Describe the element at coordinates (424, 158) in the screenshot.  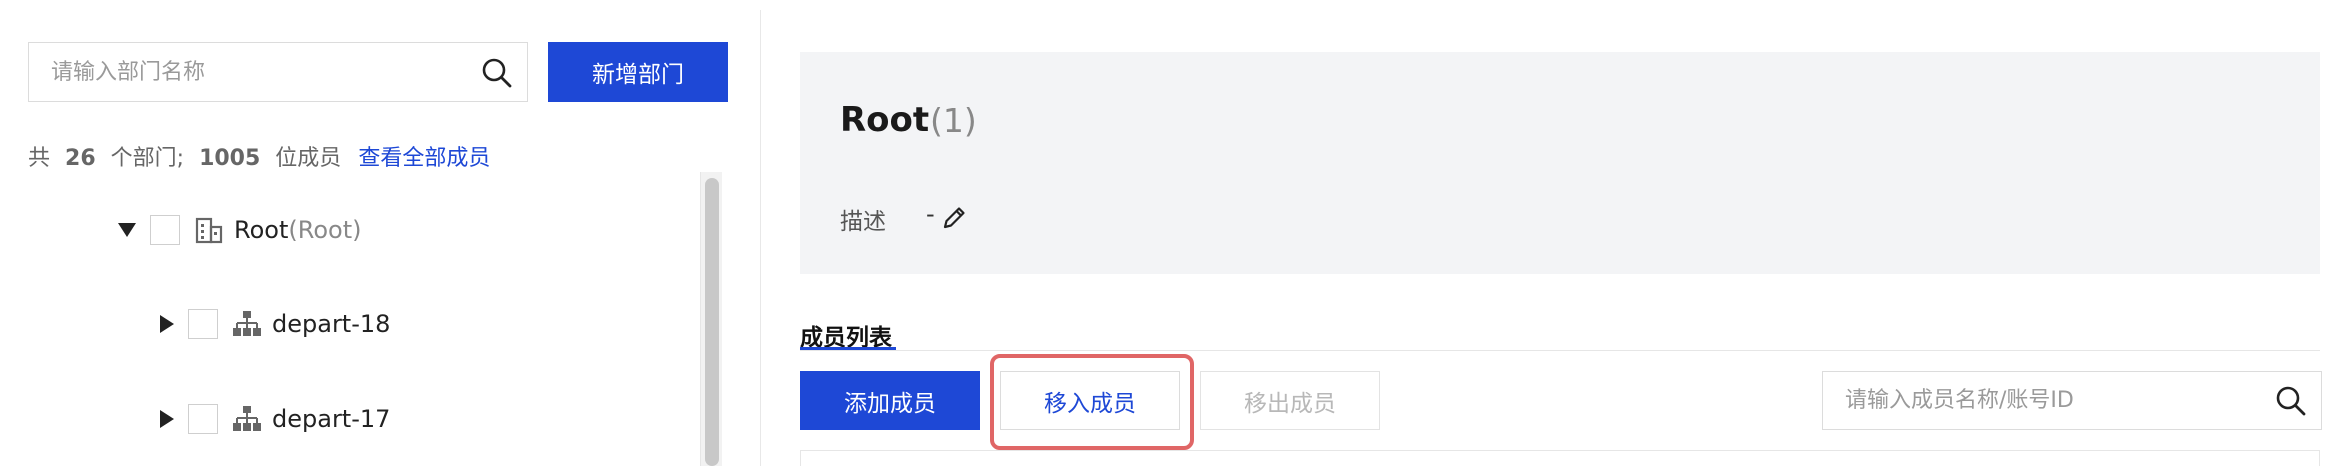
I see `view-all-members-link: 查看全部成员` at that location.